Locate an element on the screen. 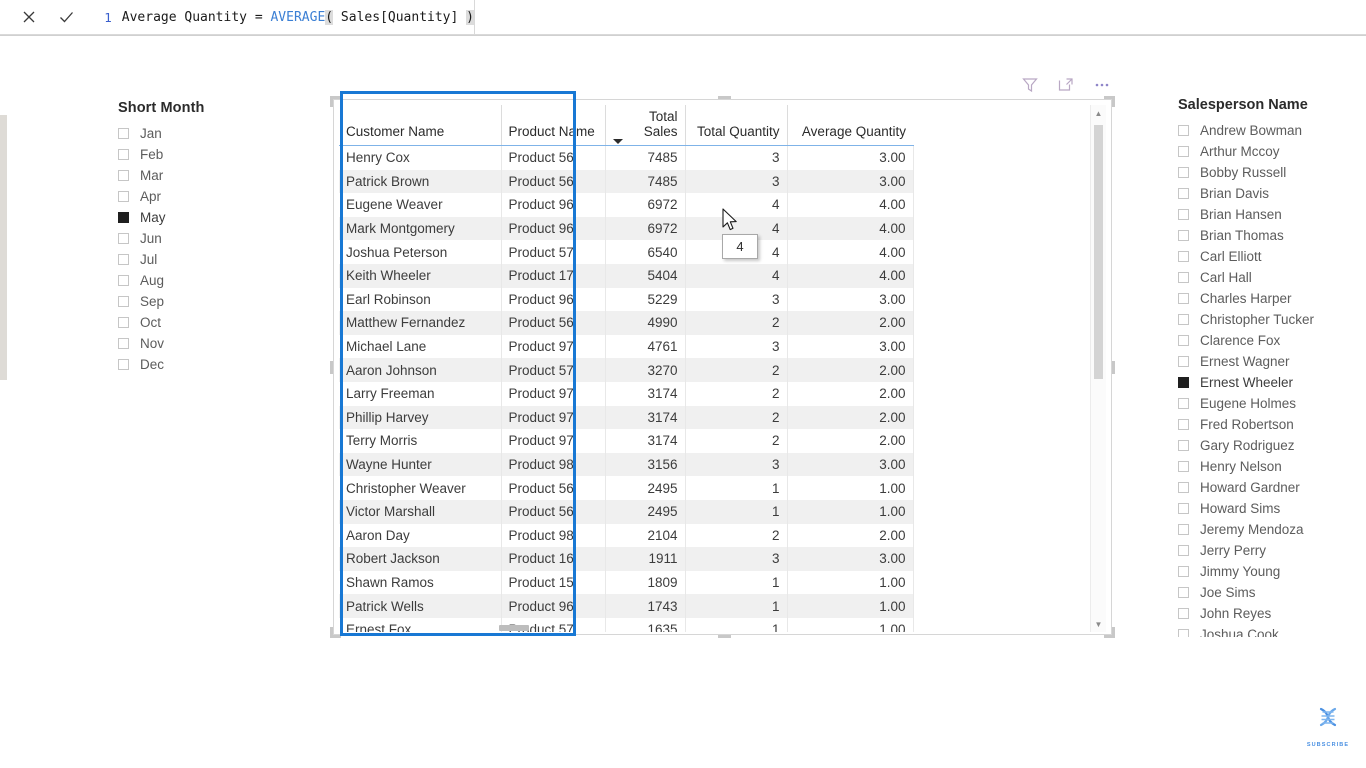 The image size is (1366, 768). check-icon is located at coordinates (67, 17).